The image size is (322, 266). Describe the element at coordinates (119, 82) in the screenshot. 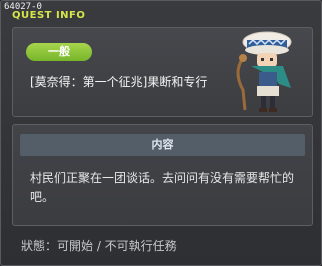

I see `quest-name: [莫奈得：第一个征兆]果断和专行` at that location.